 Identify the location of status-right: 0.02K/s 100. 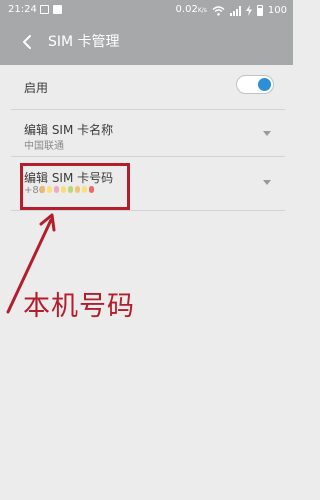
(231, 10).